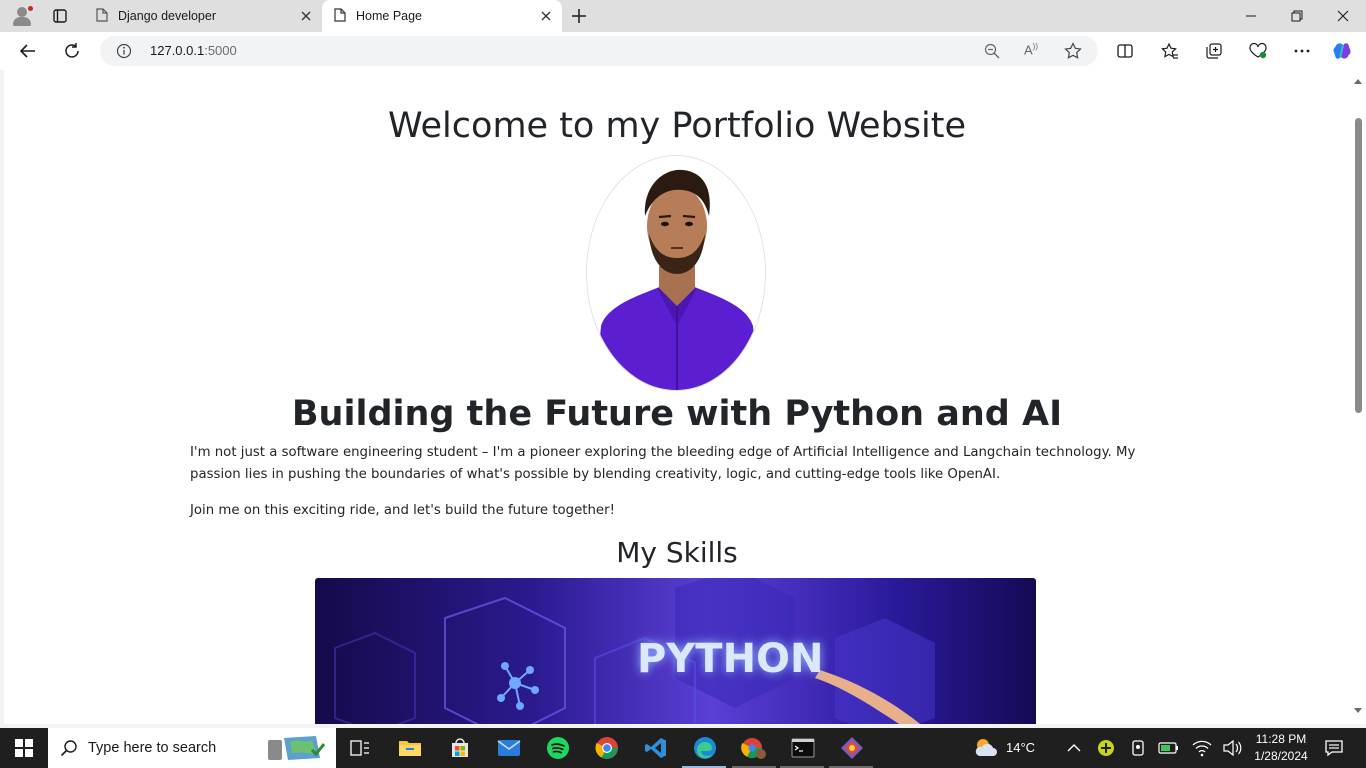  Describe the element at coordinates (676, 273) in the screenshot. I see `profile-photo` at that location.